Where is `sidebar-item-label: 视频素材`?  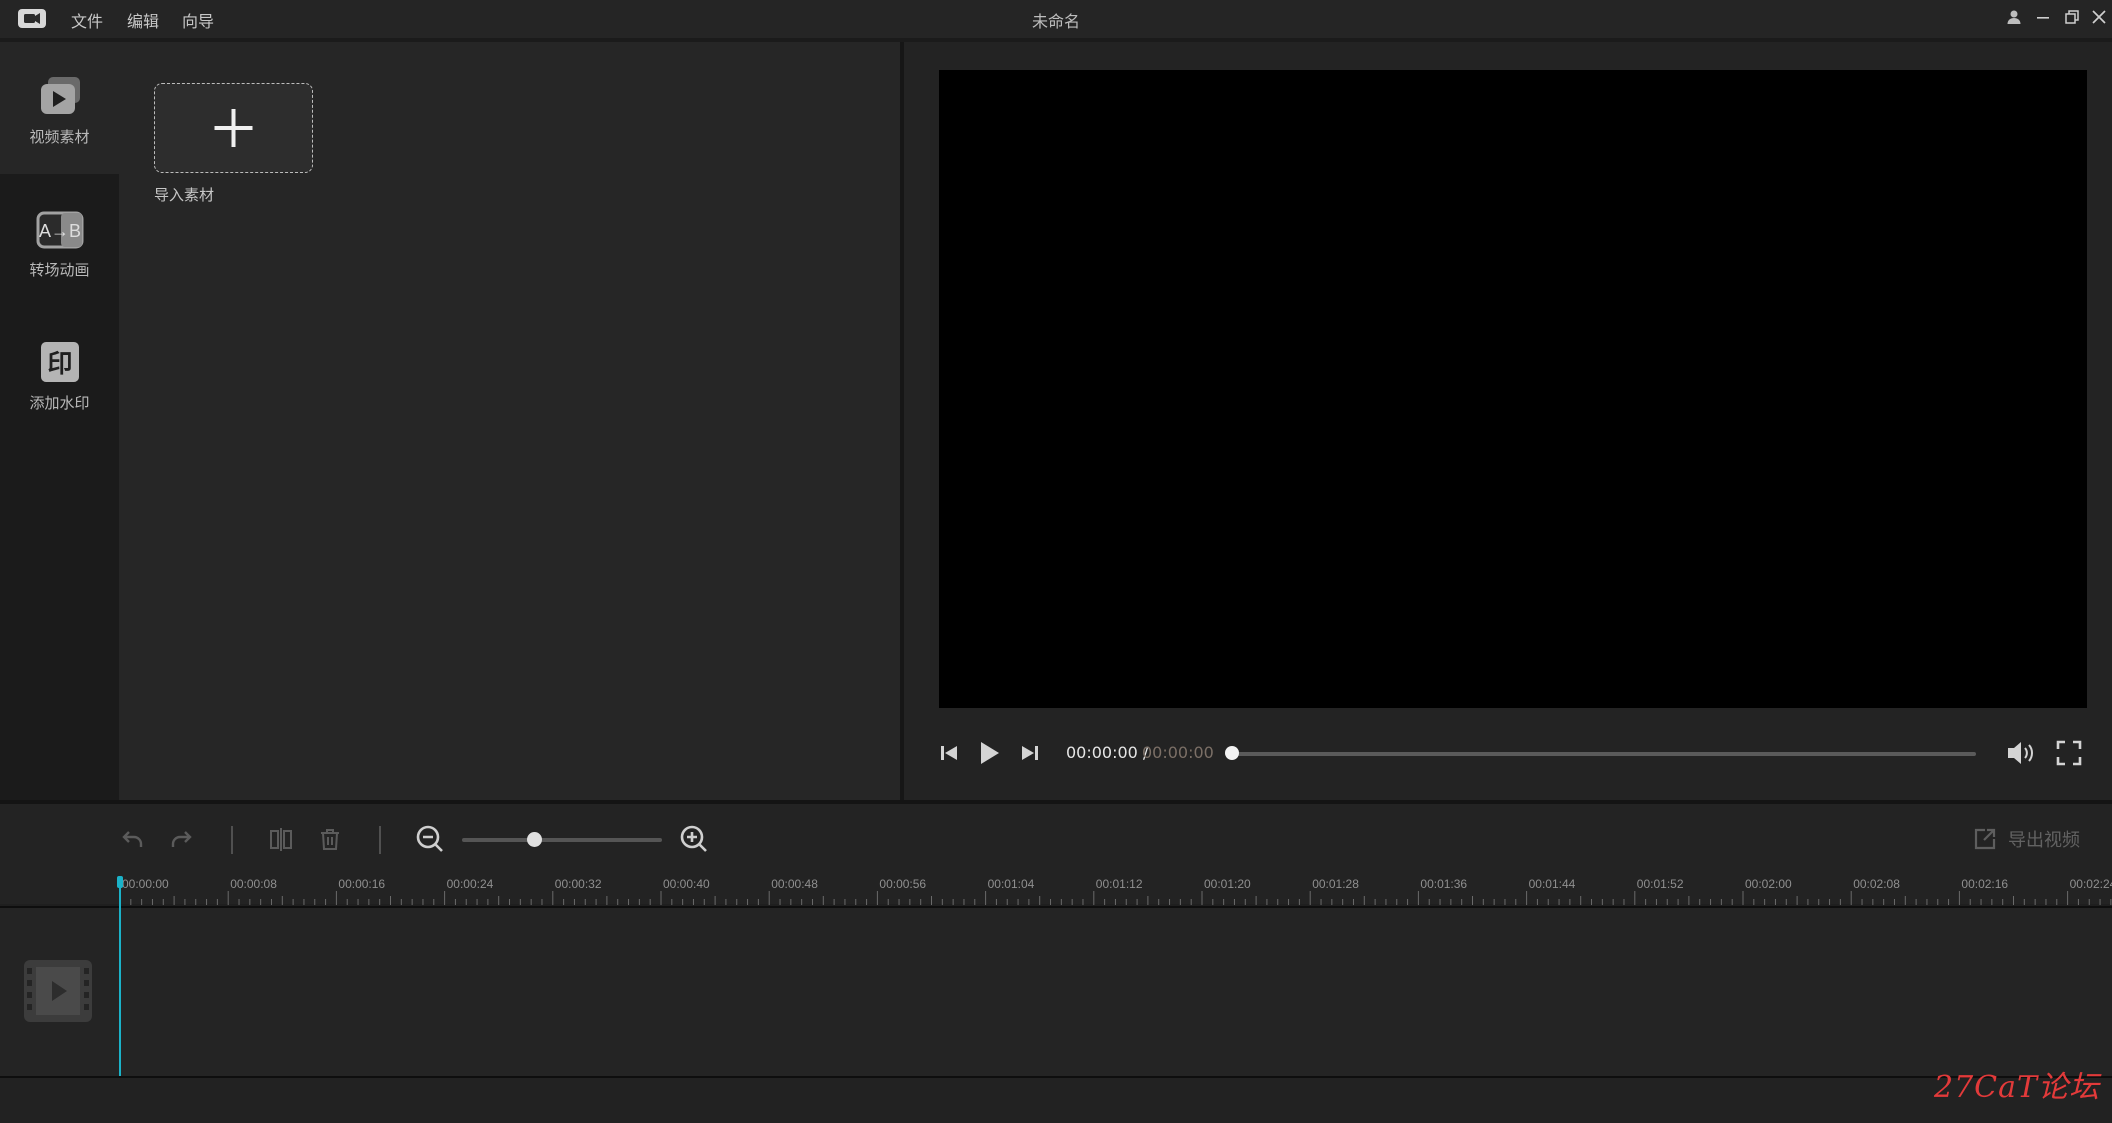
sidebar-item-label: 视频素材 is located at coordinates (59, 137).